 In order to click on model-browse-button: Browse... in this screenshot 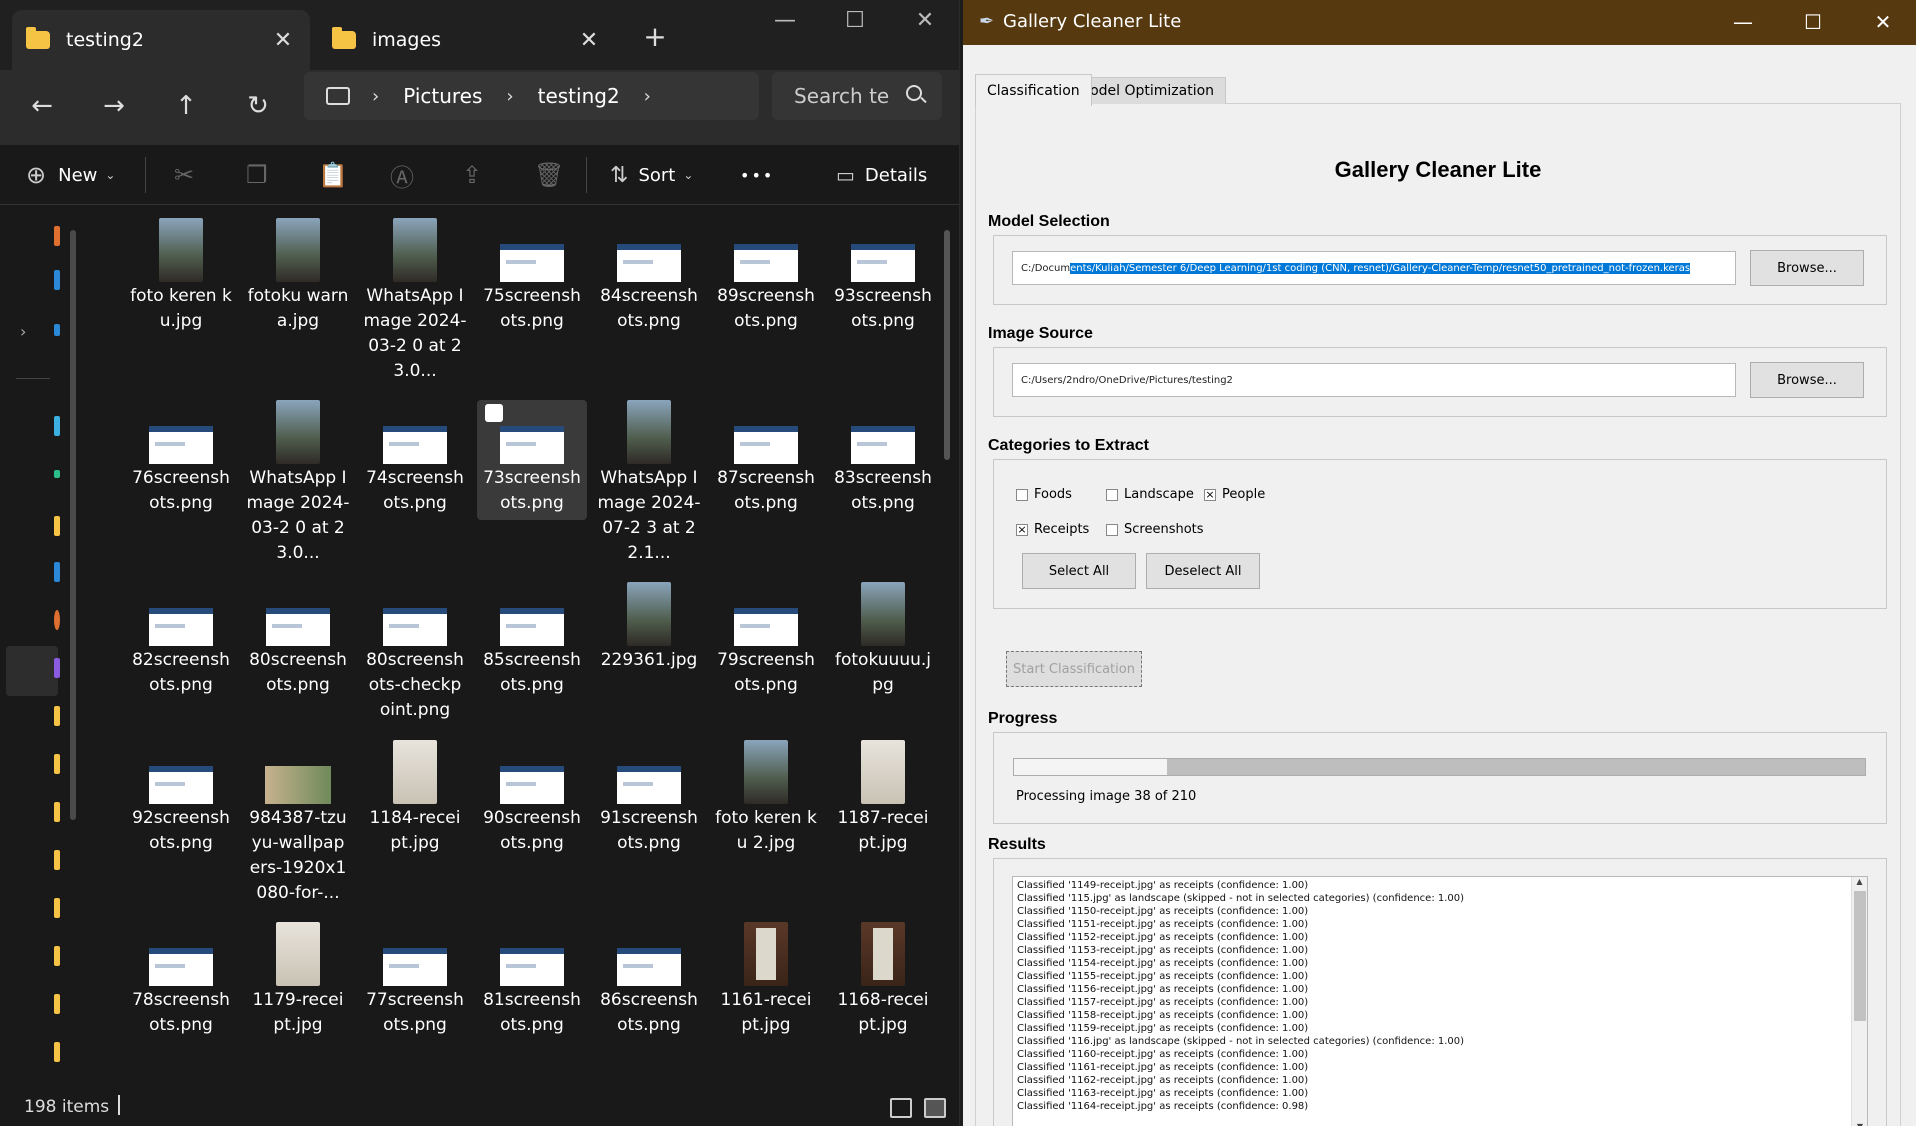, I will do `click(1807, 268)`.